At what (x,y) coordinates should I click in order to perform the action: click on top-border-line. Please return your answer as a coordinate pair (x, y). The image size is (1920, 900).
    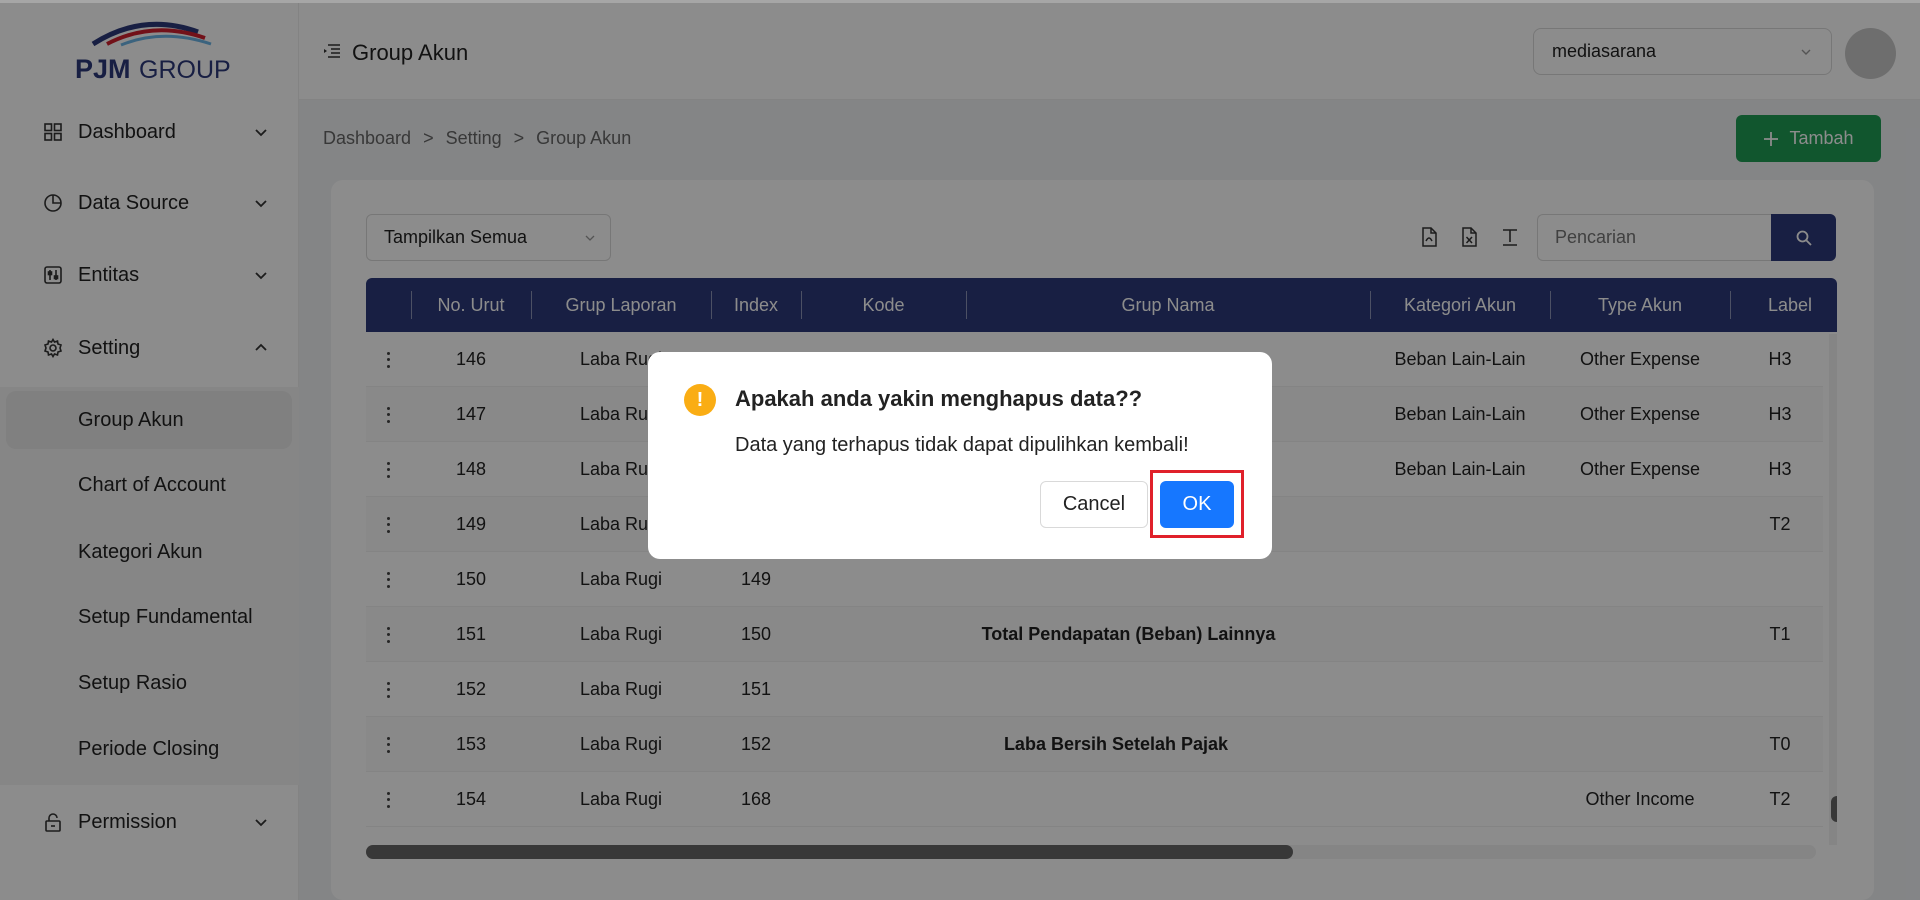
    Looking at the image, I should click on (960, 1).